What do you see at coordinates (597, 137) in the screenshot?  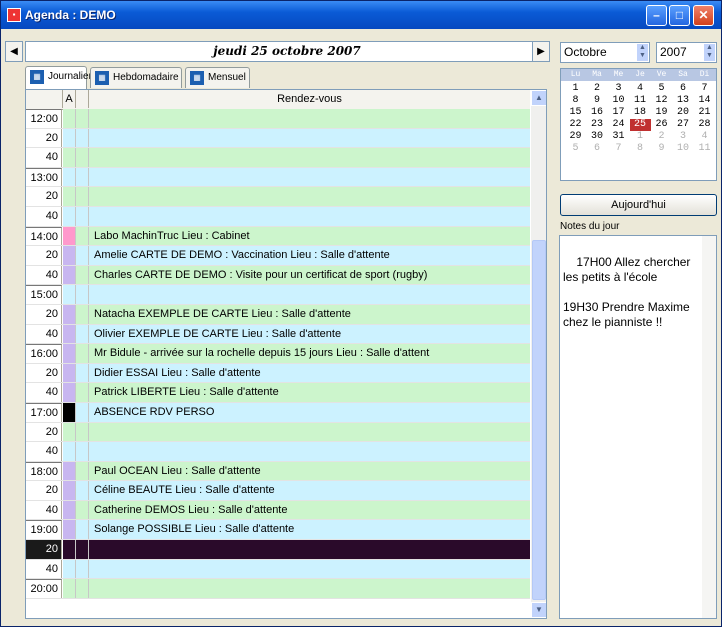 I see `calendar-day: 30` at bounding box center [597, 137].